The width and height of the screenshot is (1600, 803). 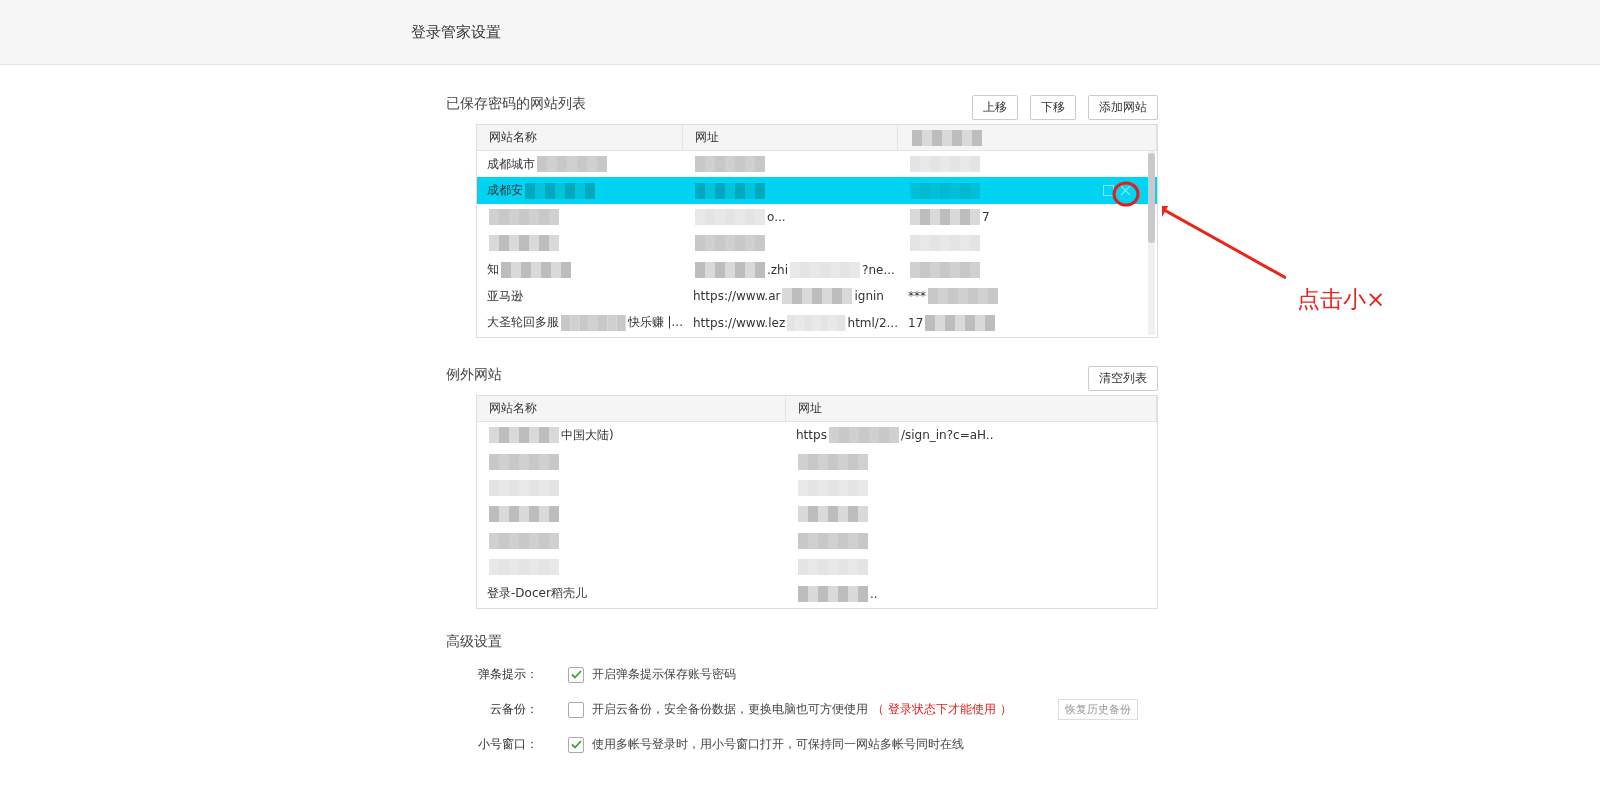 What do you see at coordinates (507, 744) in the screenshot?
I see `option-label: 小号窗口：` at bounding box center [507, 744].